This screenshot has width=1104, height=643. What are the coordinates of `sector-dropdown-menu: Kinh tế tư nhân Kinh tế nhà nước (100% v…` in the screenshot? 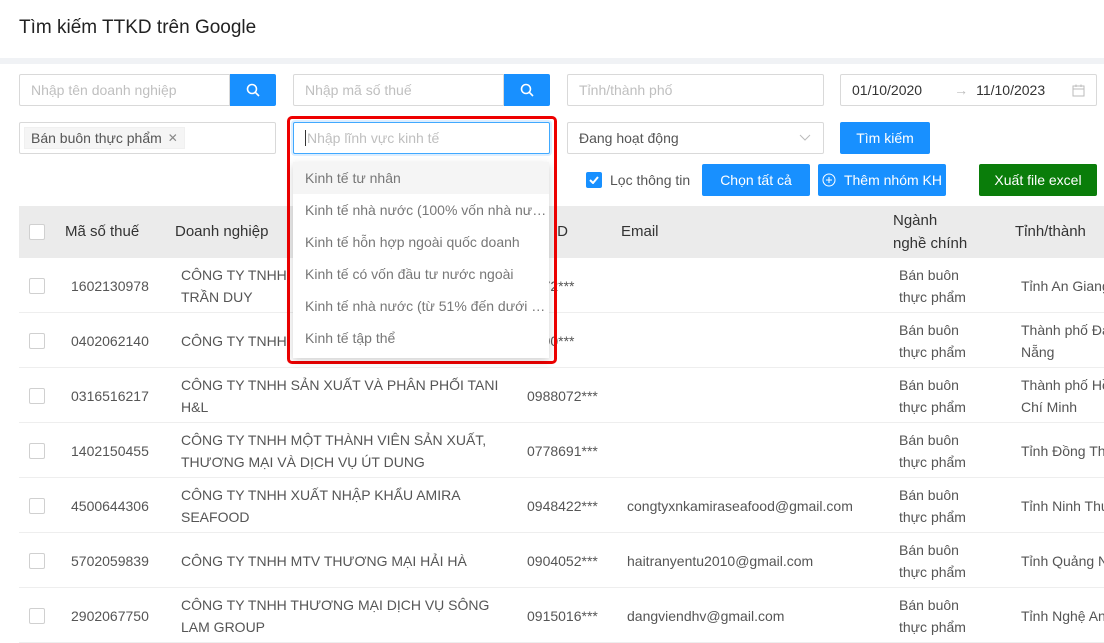 It's located at (421, 260).